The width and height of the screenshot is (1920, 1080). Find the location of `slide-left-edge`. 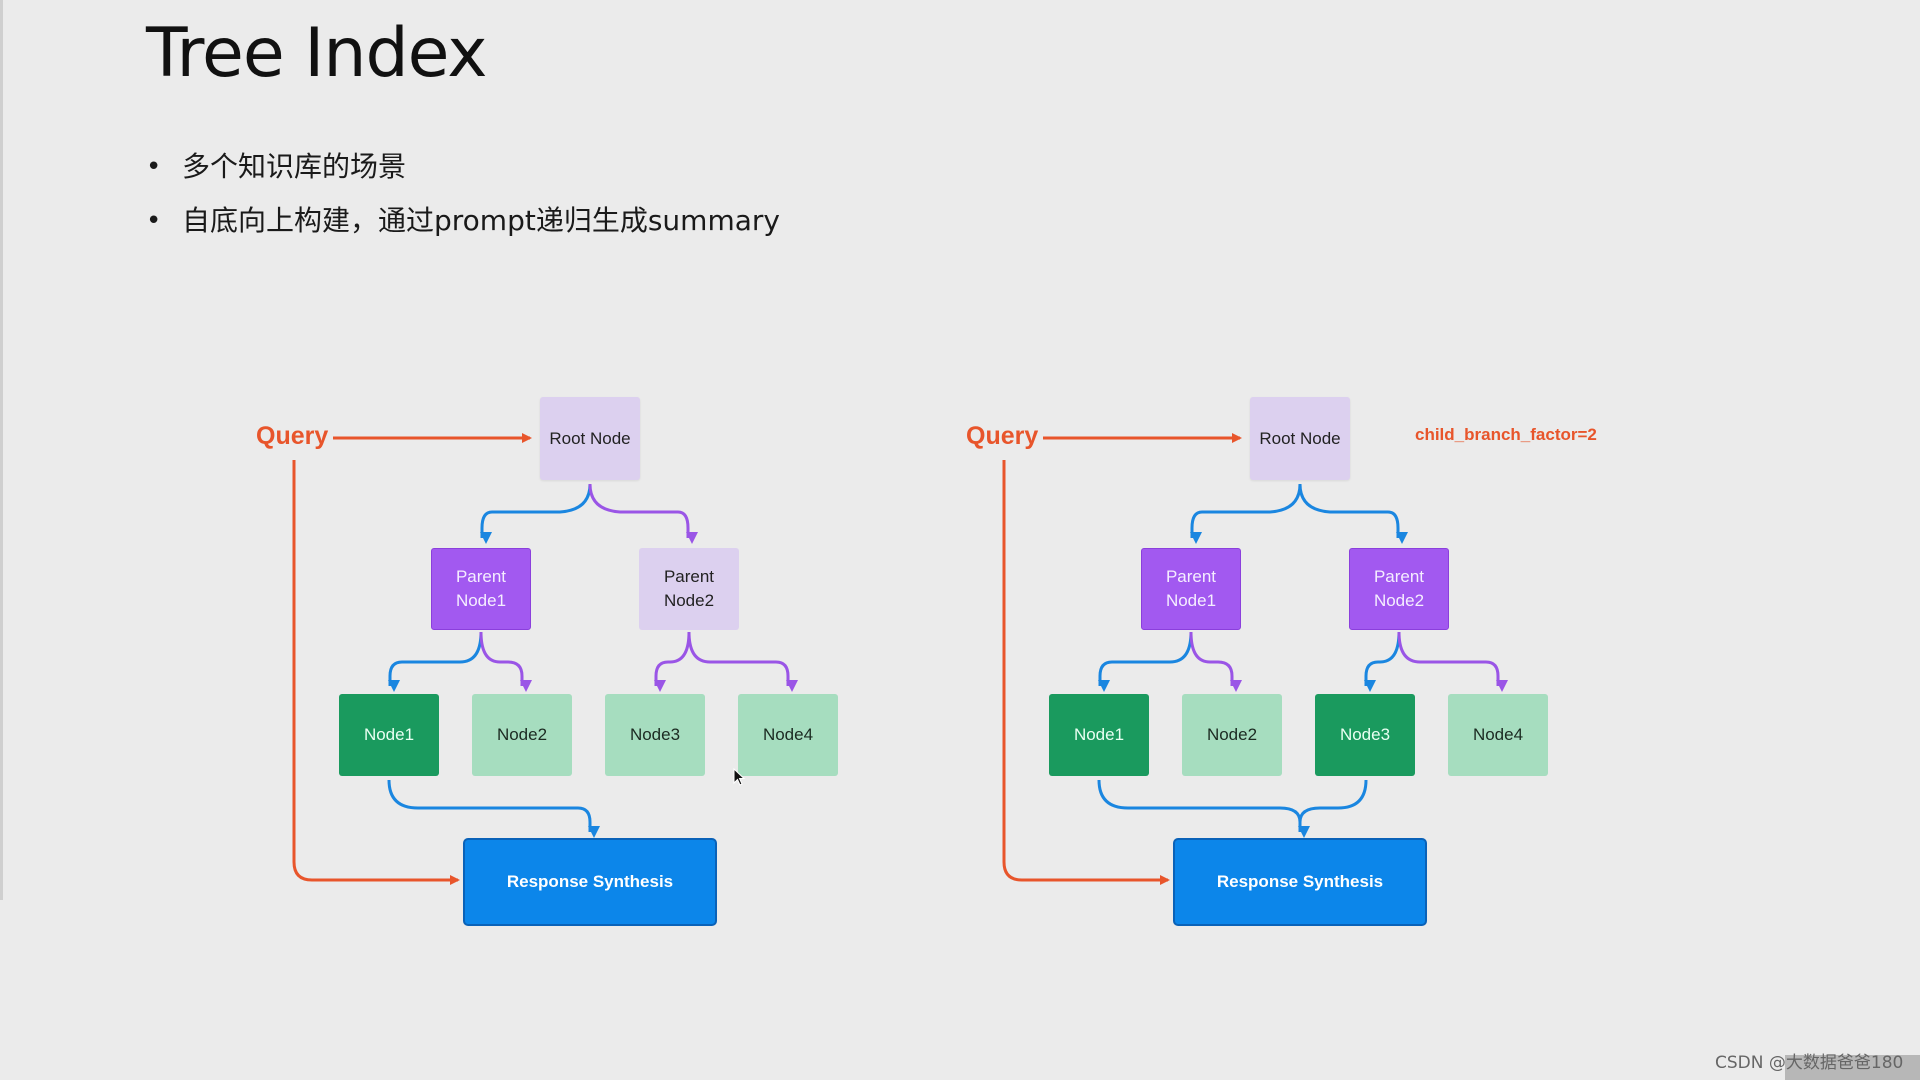

slide-left-edge is located at coordinates (1, 450).